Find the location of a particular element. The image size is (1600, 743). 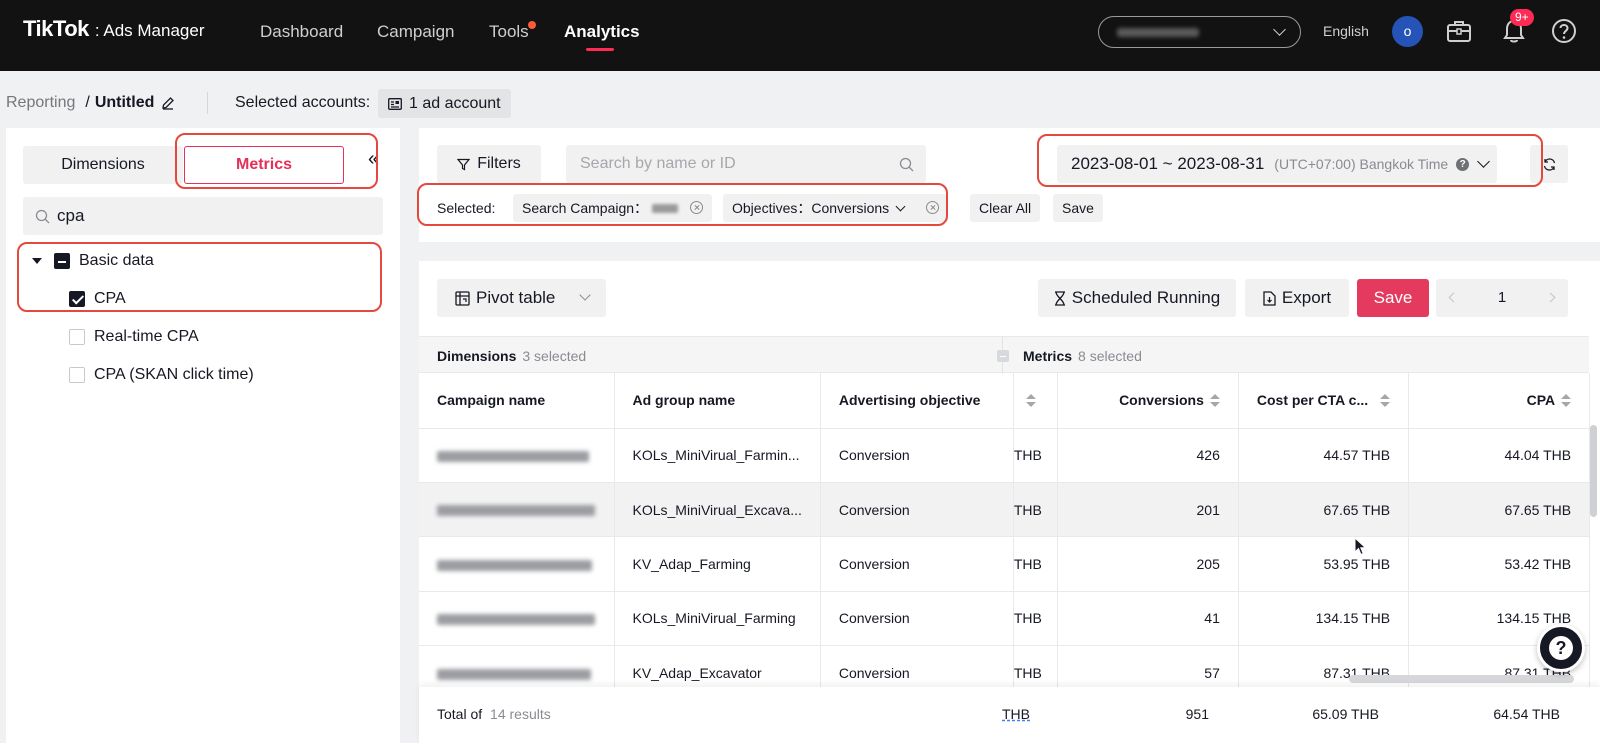

tree-item-cpa: CPA is located at coordinates (97, 299).